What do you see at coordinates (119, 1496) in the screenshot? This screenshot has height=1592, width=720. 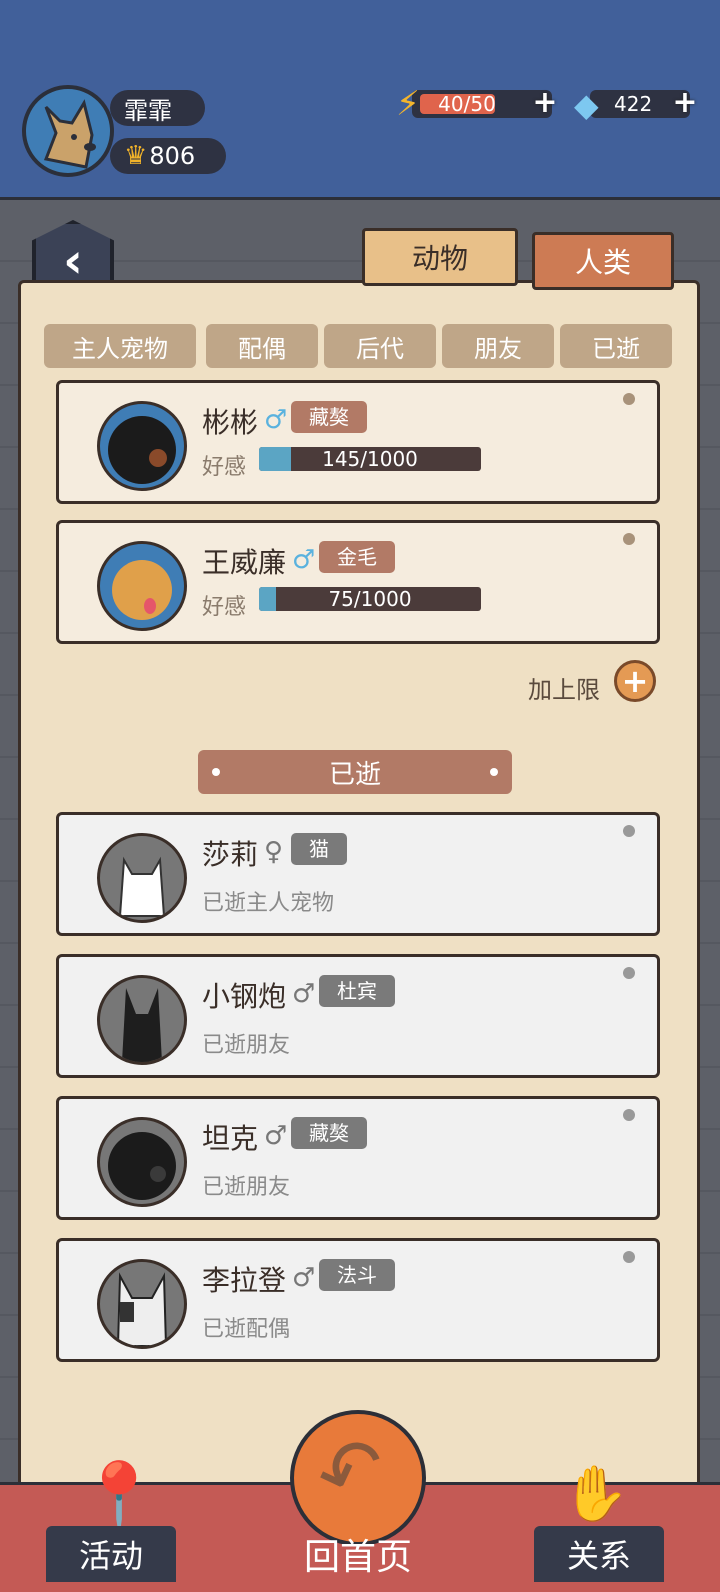 I see `map-pin-icon: 📍` at bounding box center [119, 1496].